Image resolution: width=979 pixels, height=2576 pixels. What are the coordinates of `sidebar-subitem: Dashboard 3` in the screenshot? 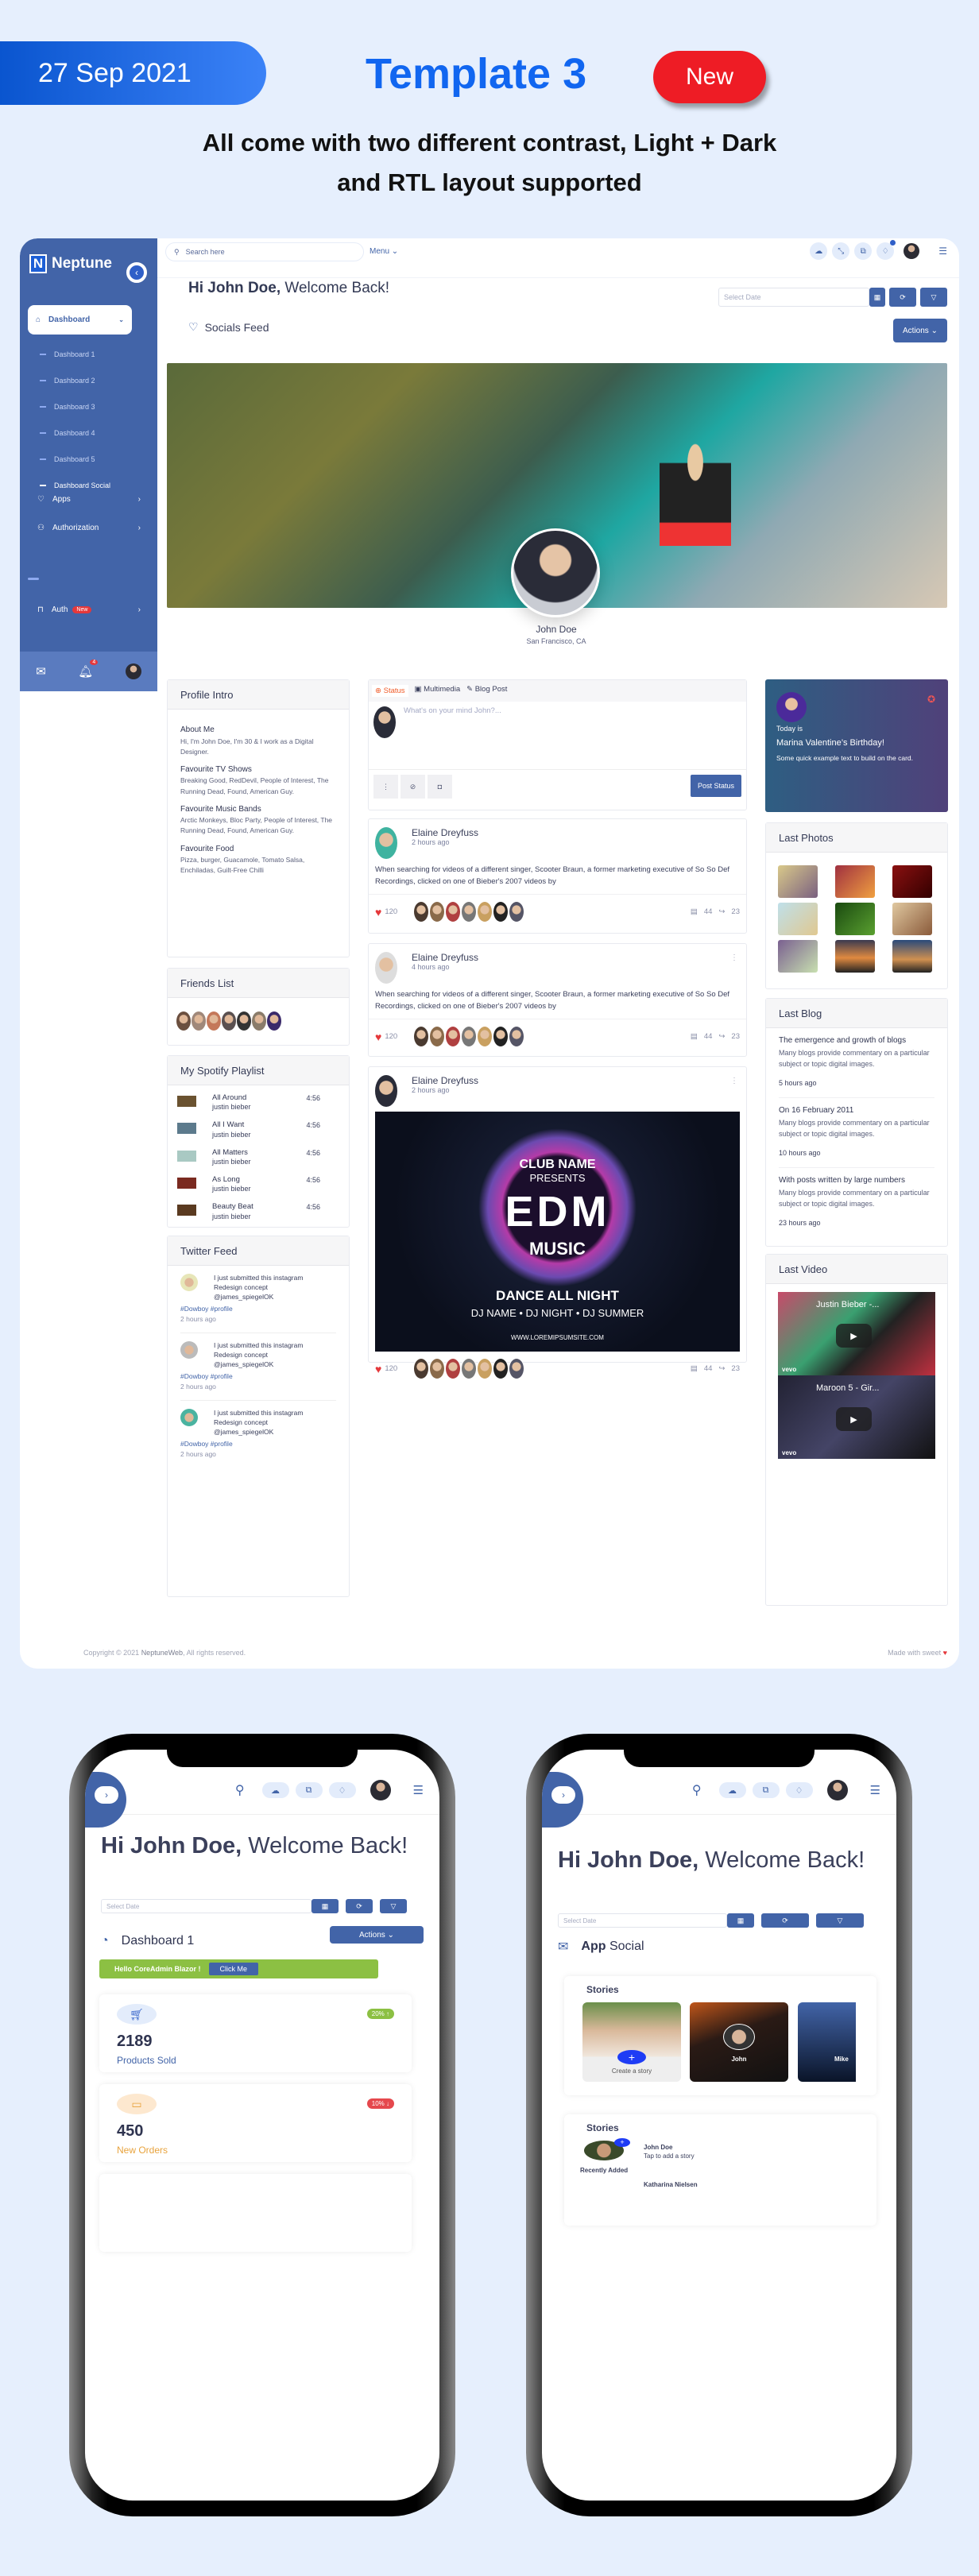 It's located at (67, 407).